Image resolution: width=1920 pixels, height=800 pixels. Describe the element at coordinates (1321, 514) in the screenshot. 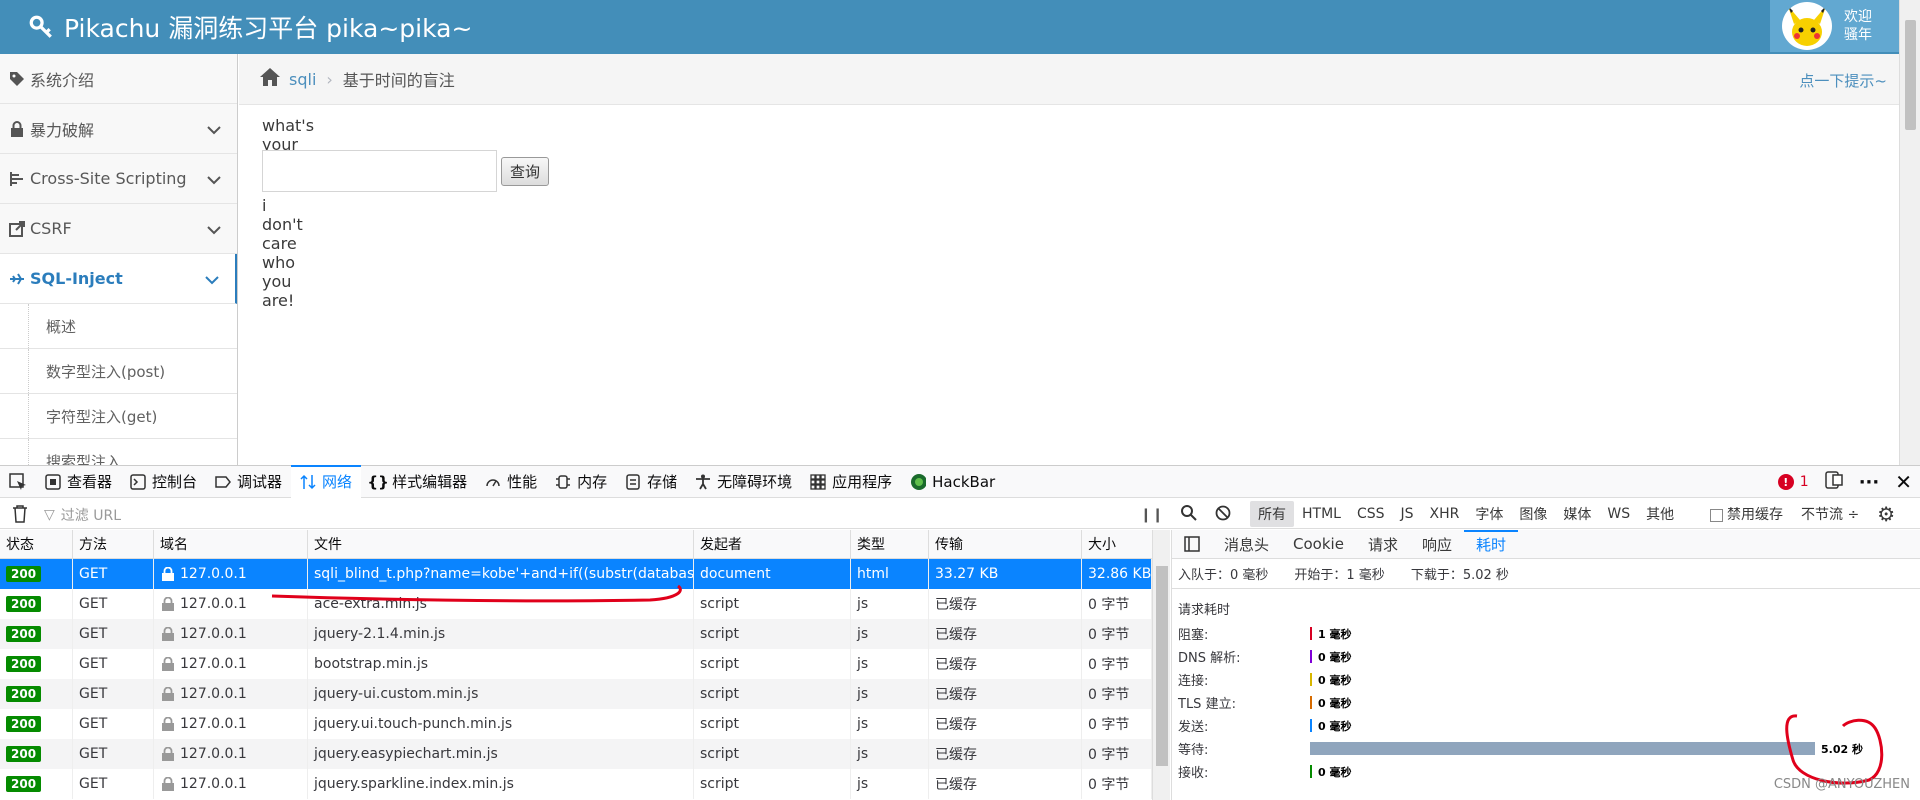

I see `filter-html: HTML` at that location.